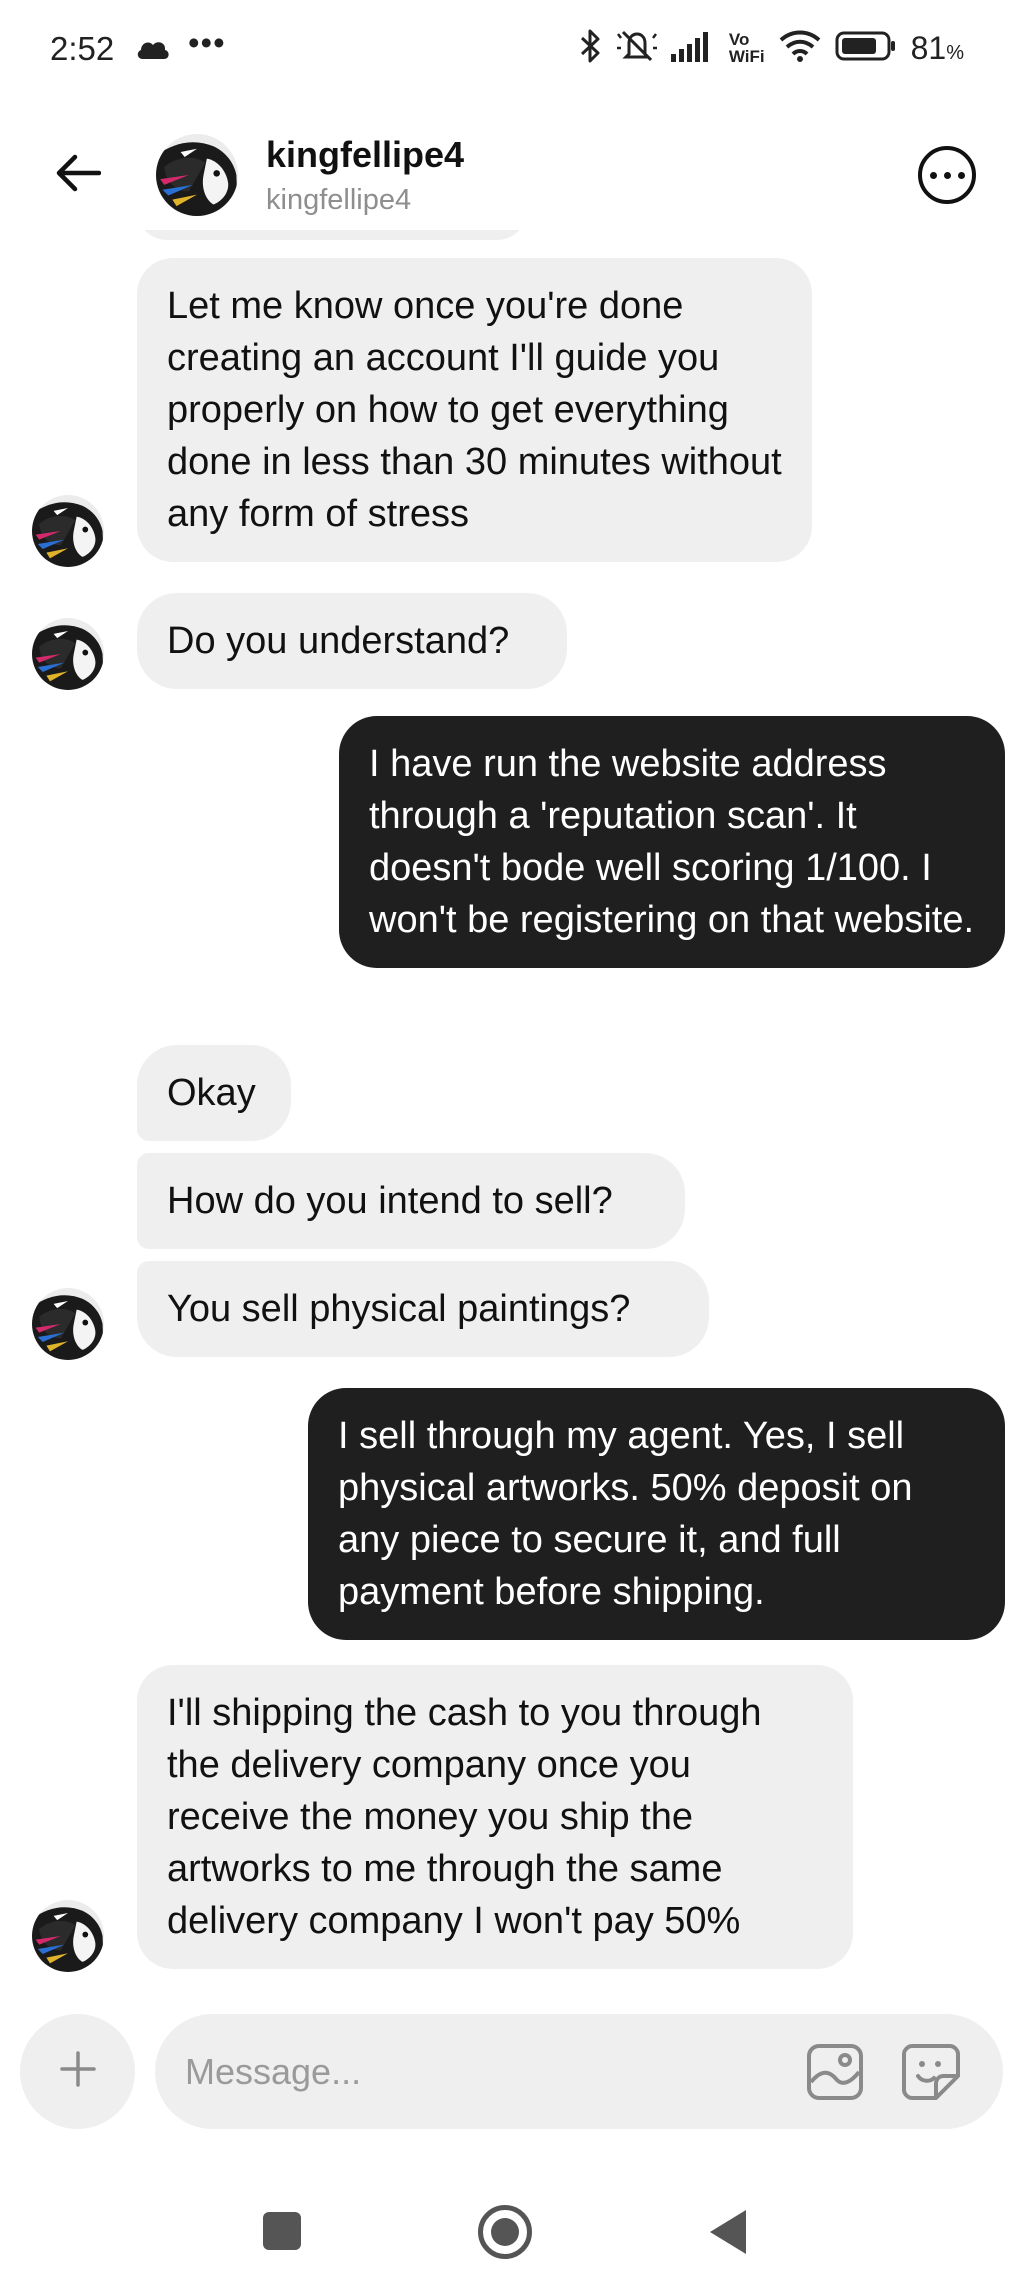  What do you see at coordinates (512, 50) in the screenshot?
I see `status-bar: 2:52 ••• Vo WiFi 81%` at bounding box center [512, 50].